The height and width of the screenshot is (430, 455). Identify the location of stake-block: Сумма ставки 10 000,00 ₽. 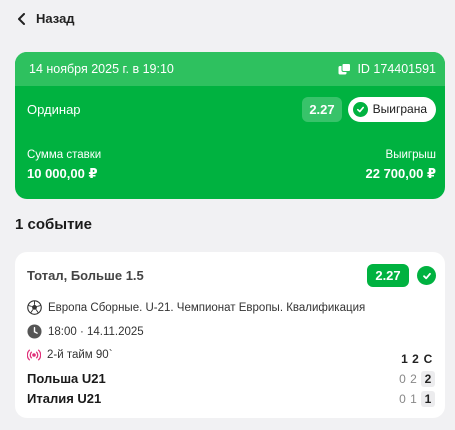
(64, 165).